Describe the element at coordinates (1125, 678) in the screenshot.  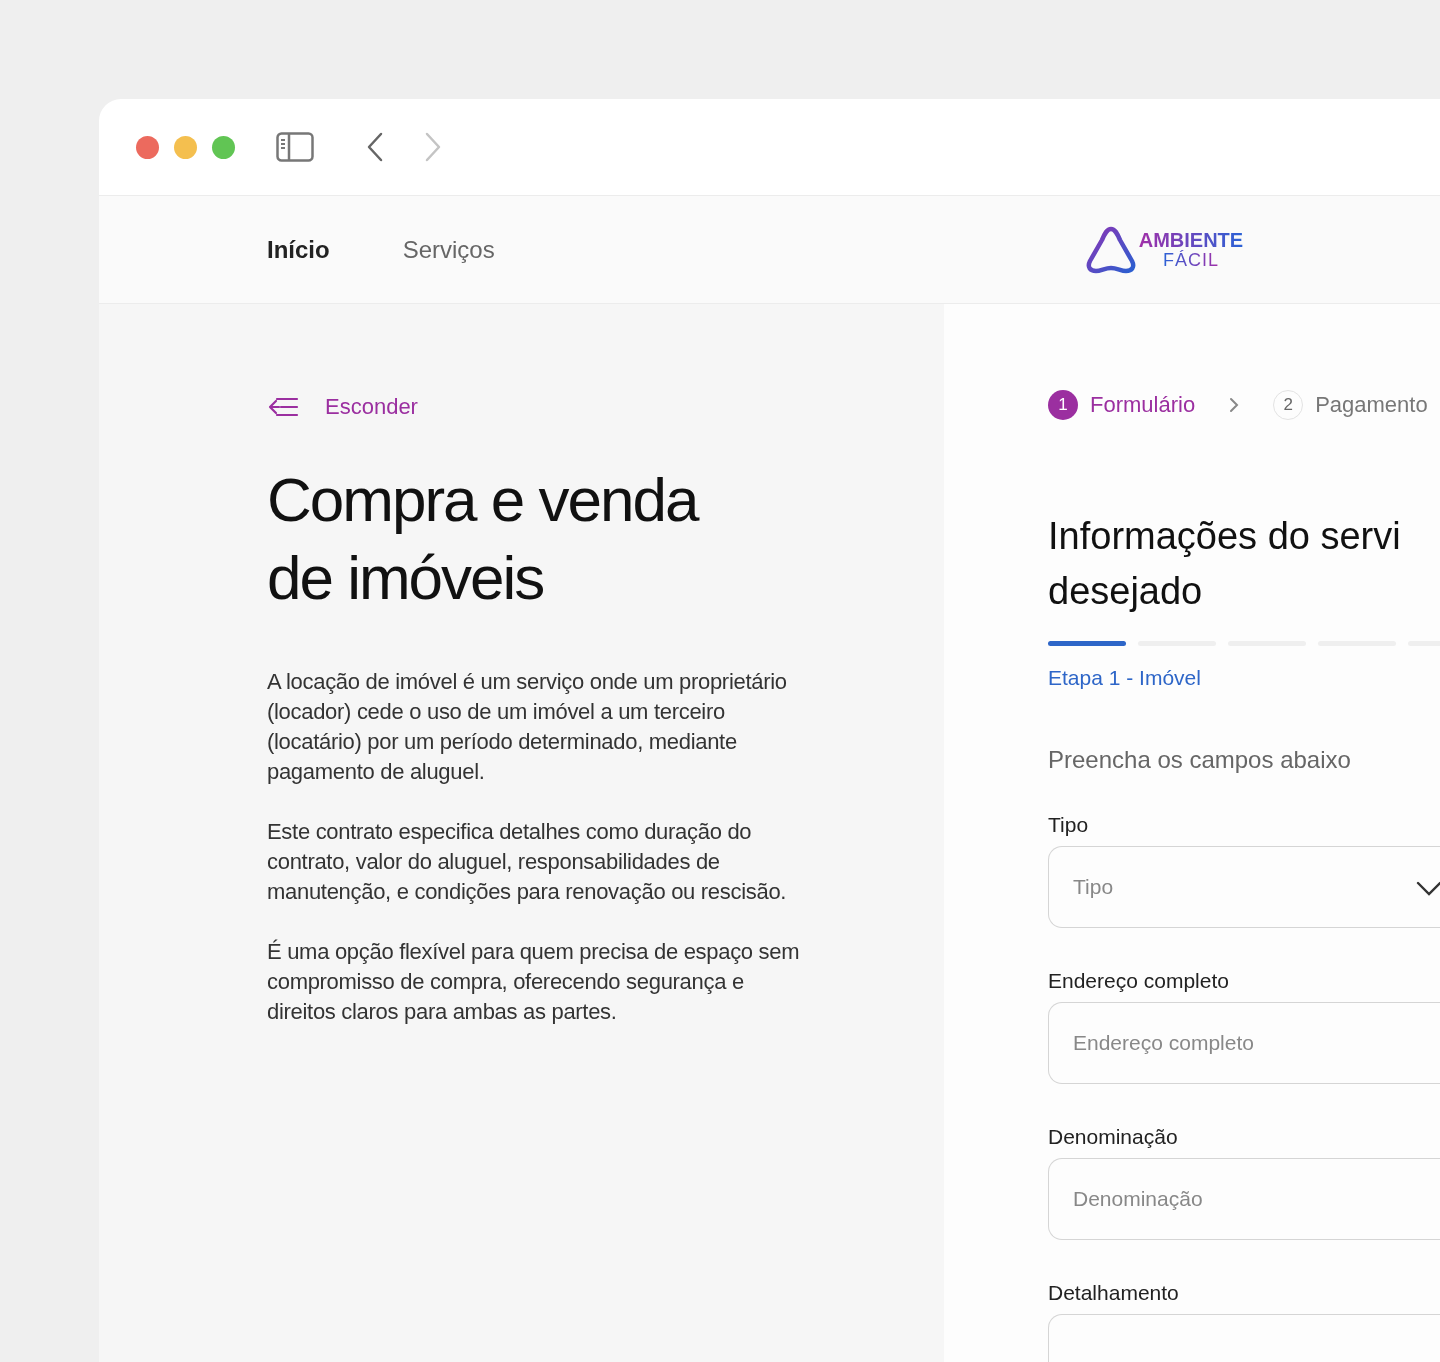
I see `stage-label: Etapa 1 - Imóvel` at that location.